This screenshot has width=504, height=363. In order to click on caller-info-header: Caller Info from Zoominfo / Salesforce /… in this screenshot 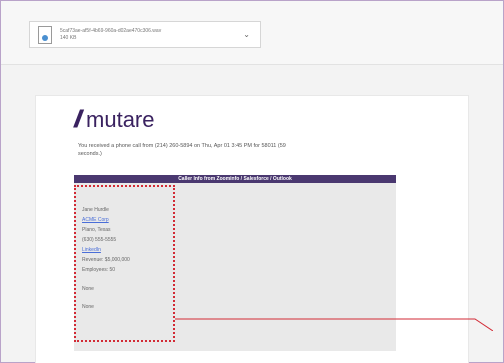, I will do `click(235, 179)`.